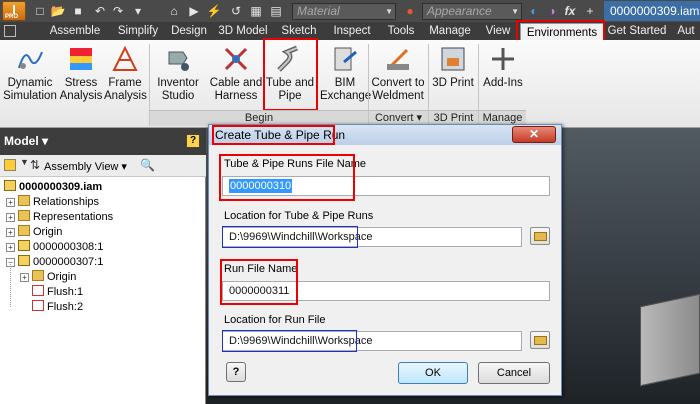  Describe the element at coordinates (256, 11) in the screenshot. I see `measure-icon: ▦` at that location.